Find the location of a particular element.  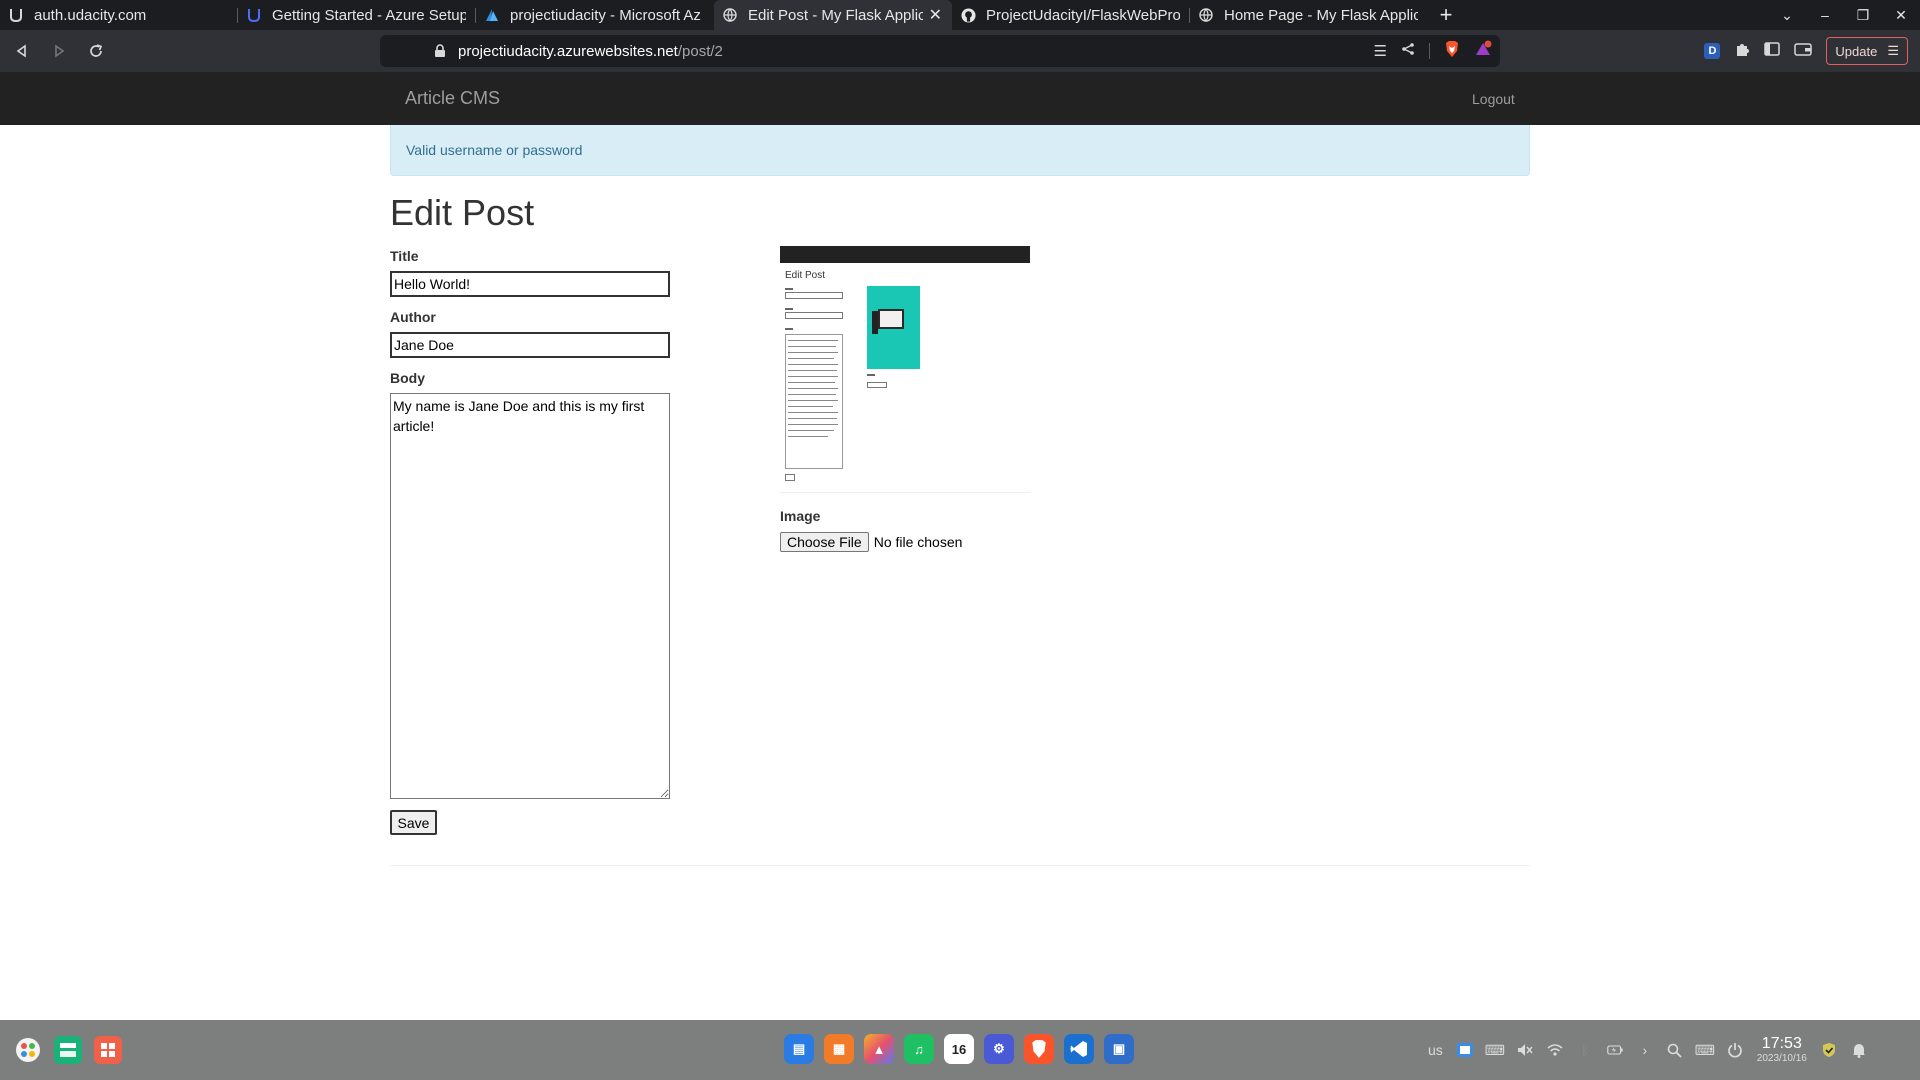

github-icon is located at coordinates (968, 15).